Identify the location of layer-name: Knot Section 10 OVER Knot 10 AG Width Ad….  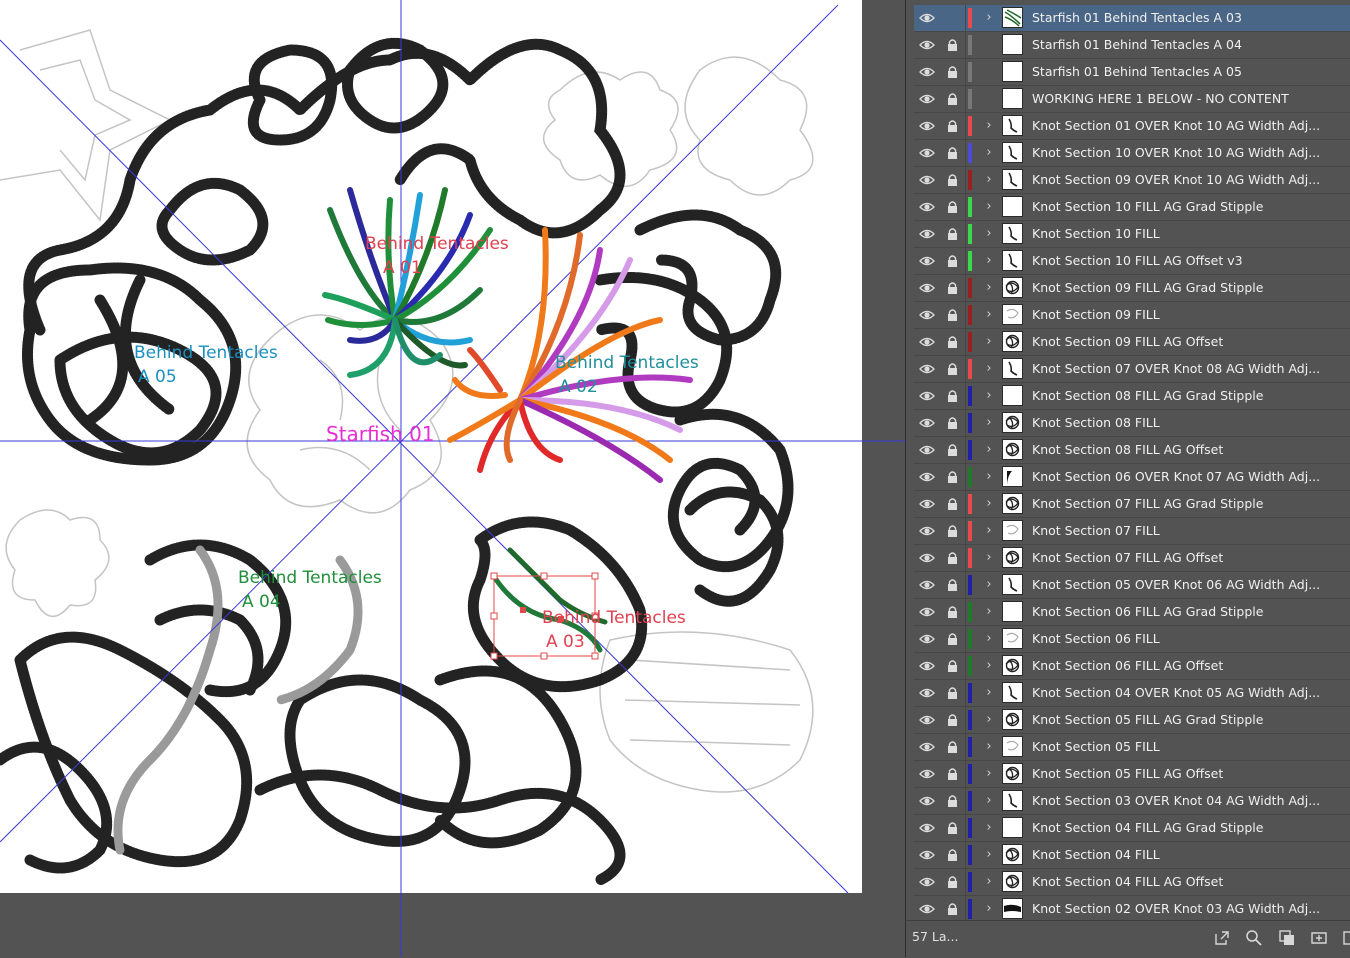
(1182, 153).